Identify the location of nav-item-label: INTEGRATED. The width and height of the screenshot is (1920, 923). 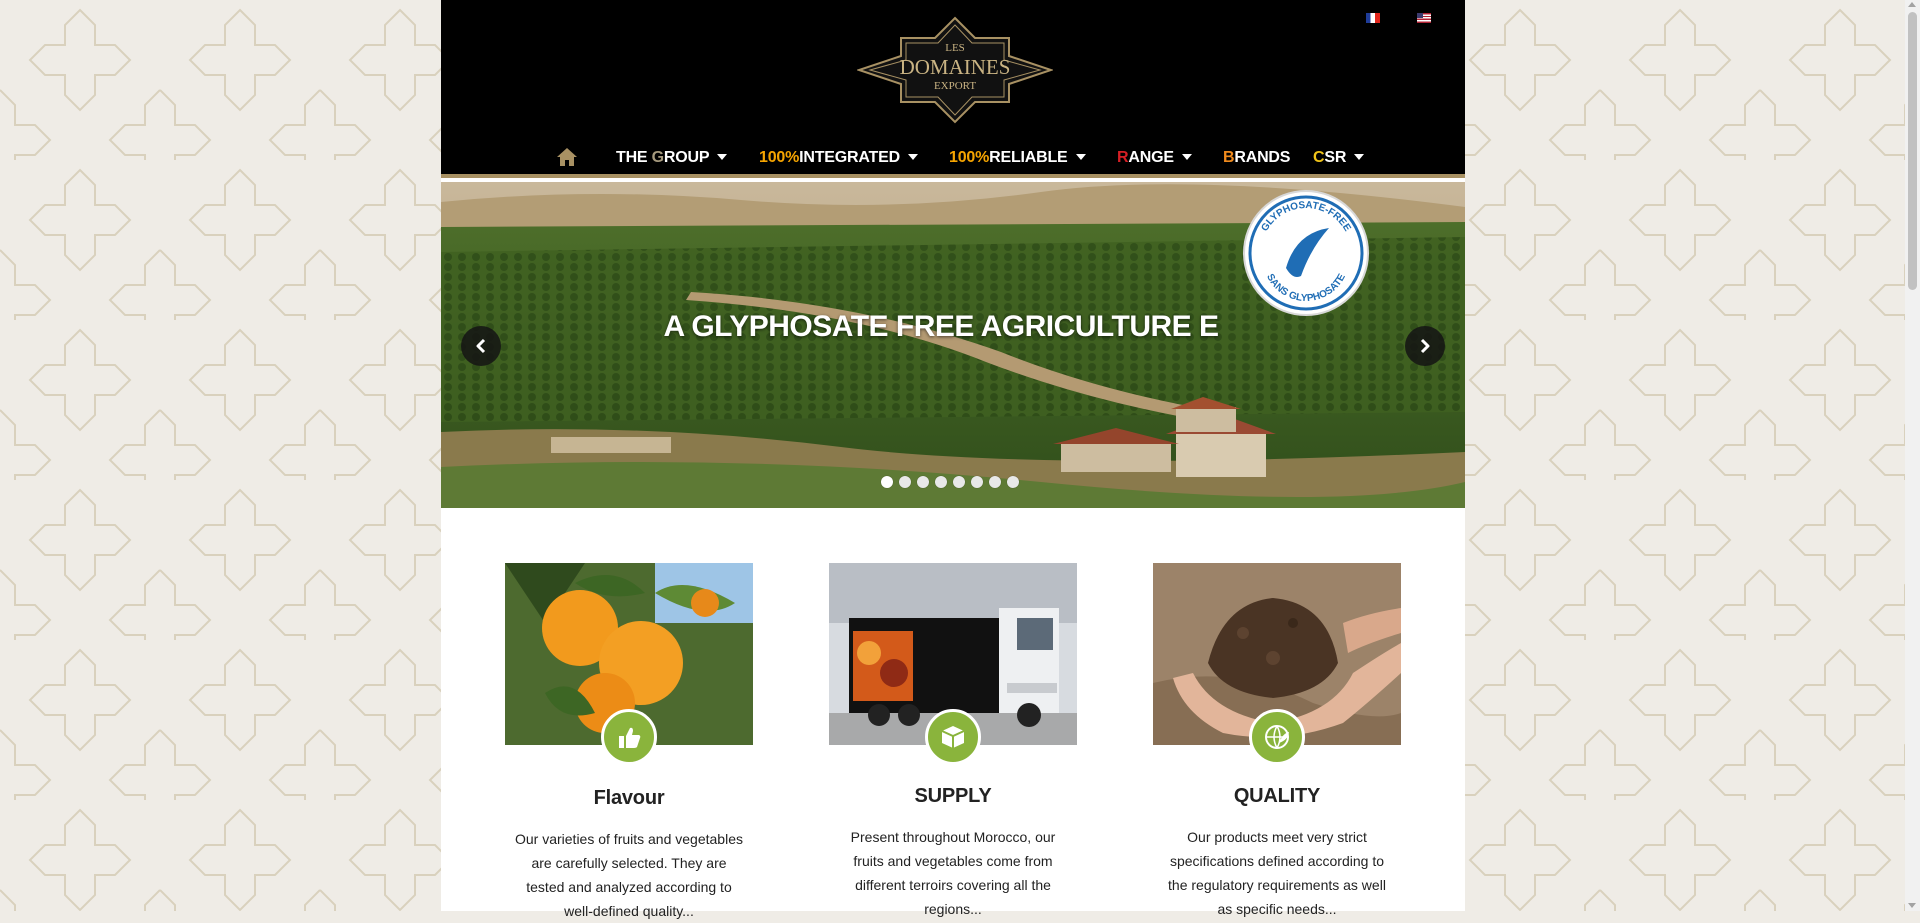
(849, 157).